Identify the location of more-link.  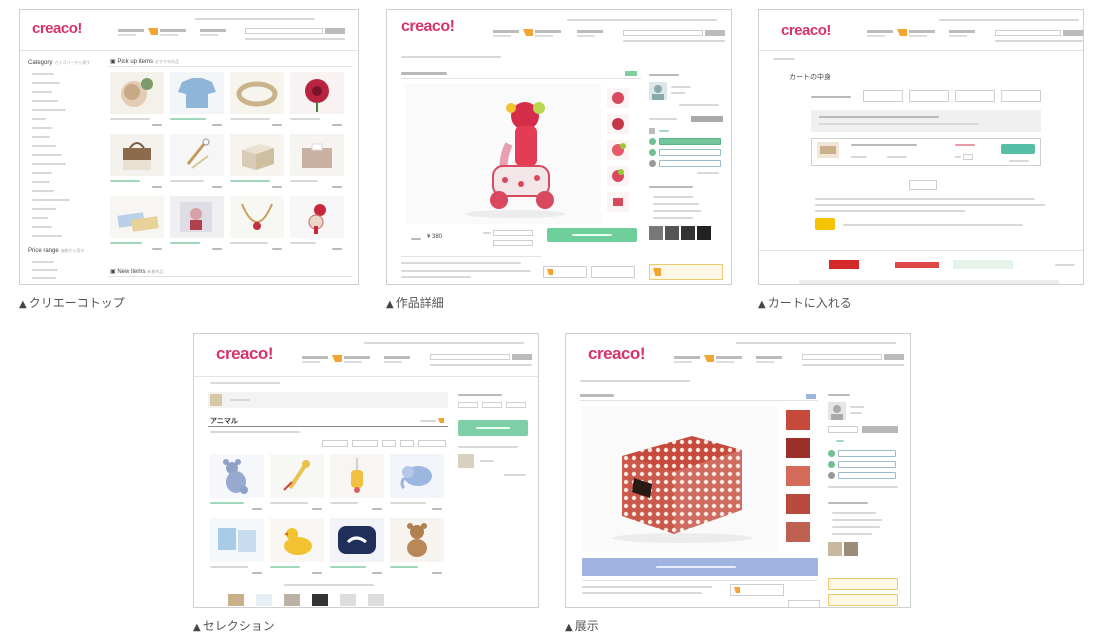
(515, 475).